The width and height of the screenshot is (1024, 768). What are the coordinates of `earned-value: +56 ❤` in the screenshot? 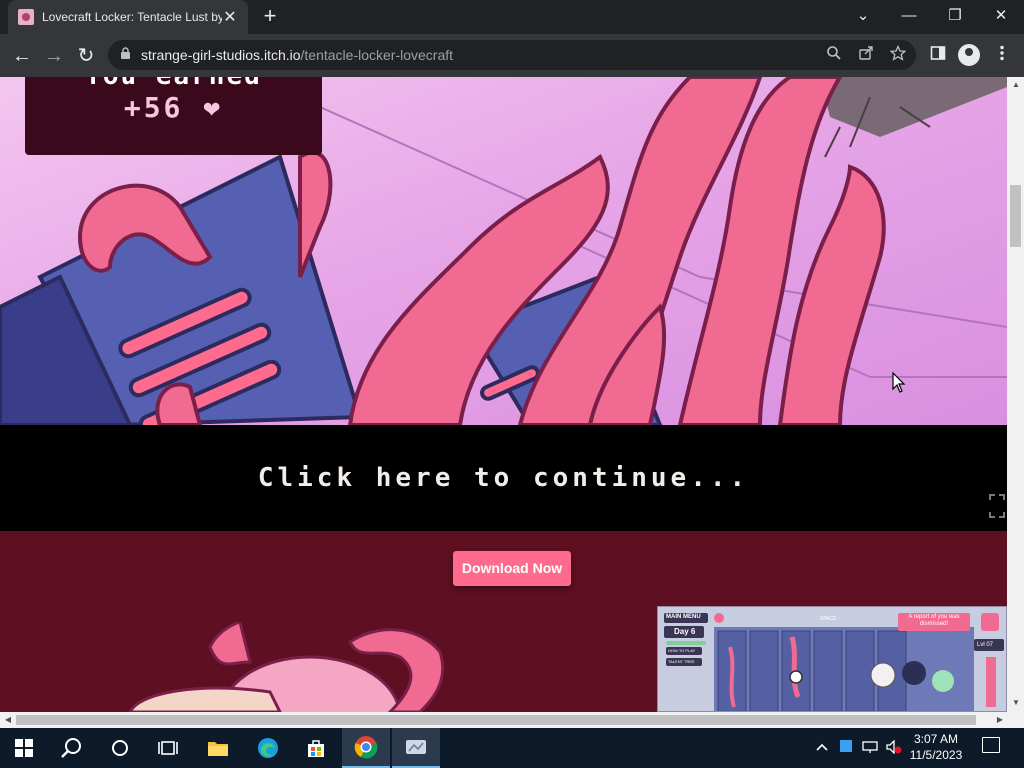 It's located at (173, 107).